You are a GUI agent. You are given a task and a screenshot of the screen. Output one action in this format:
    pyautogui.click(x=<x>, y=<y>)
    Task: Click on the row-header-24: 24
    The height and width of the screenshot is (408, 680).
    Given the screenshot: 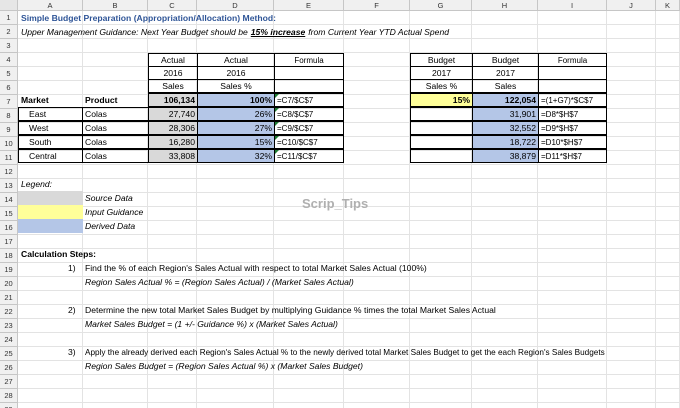 What is the action you would take?
    pyautogui.click(x=9, y=340)
    